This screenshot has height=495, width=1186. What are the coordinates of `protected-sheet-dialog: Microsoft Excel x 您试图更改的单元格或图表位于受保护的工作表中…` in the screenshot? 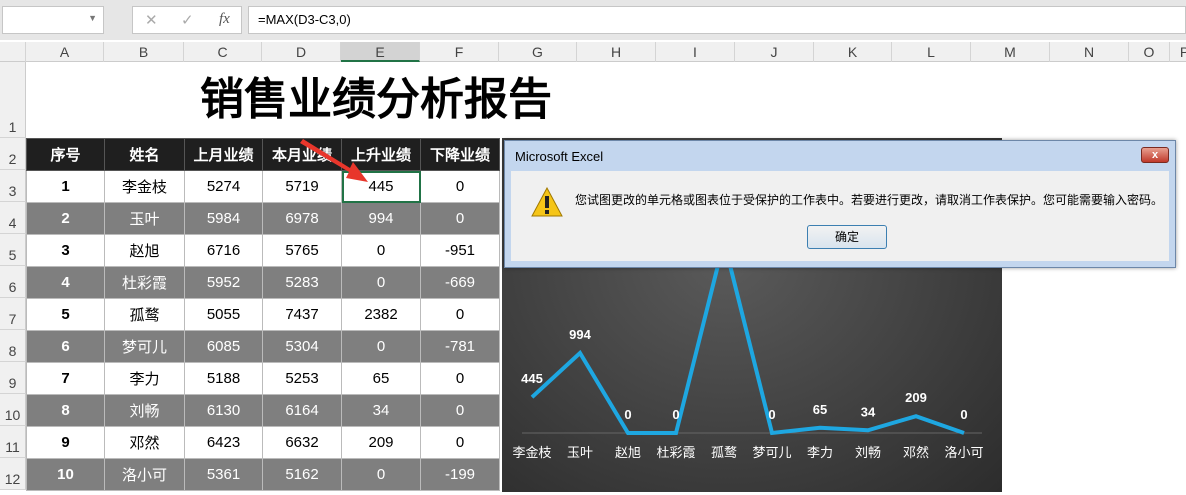 It's located at (840, 204).